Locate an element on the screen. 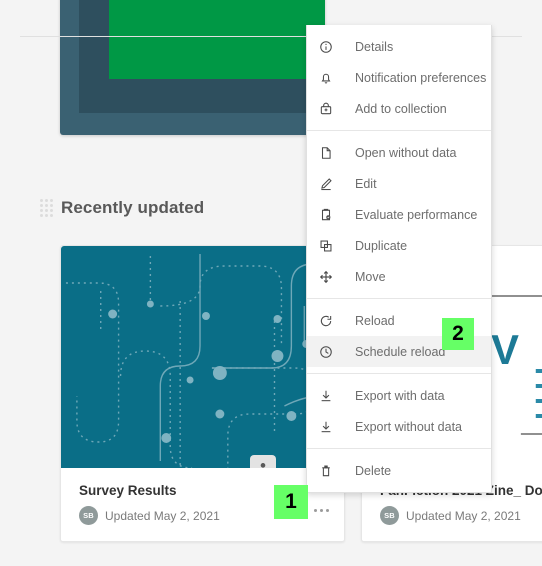 This screenshot has height=566, width=542. menu-item-move: Move is located at coordinates (399, 276).